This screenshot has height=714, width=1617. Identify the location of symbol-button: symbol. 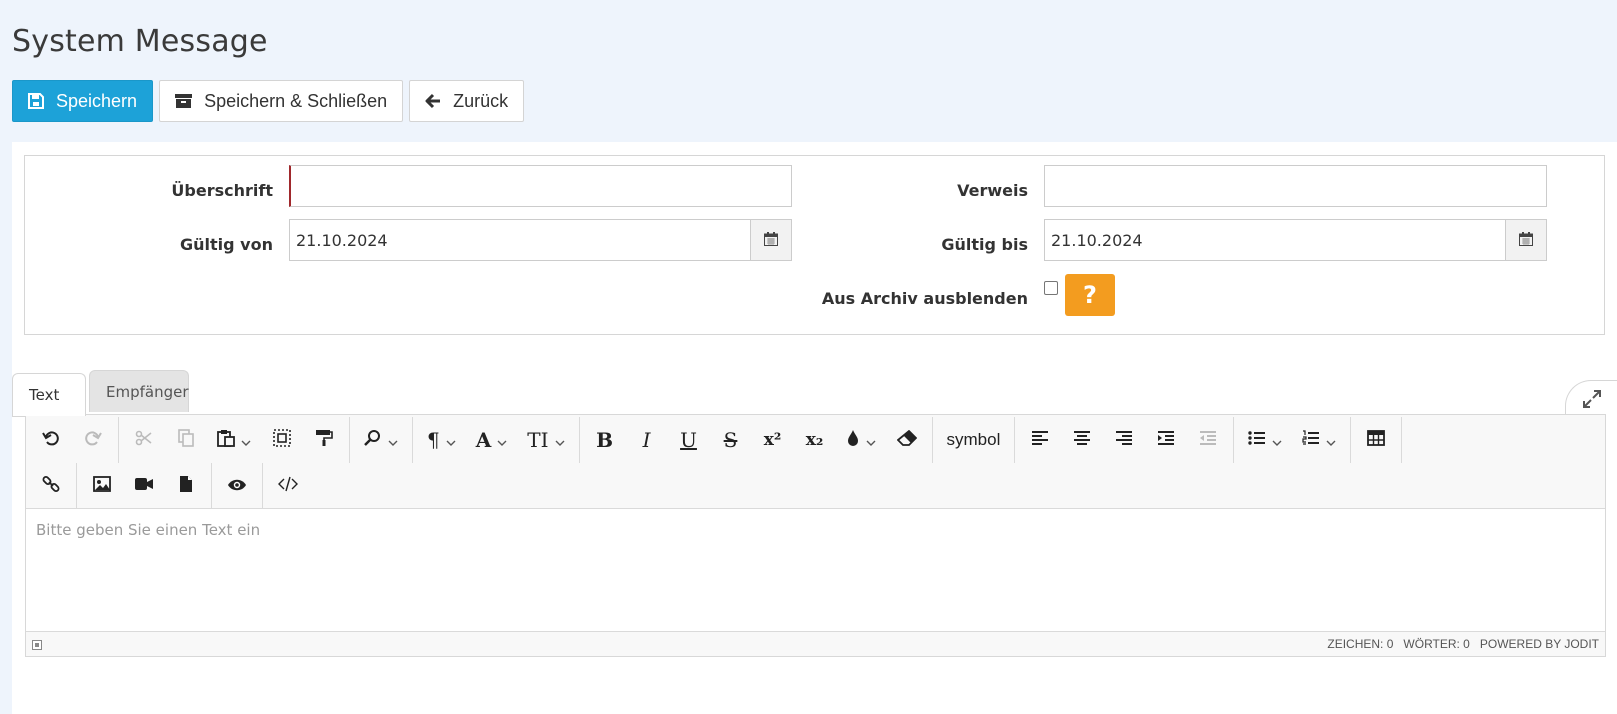
(974, 440).